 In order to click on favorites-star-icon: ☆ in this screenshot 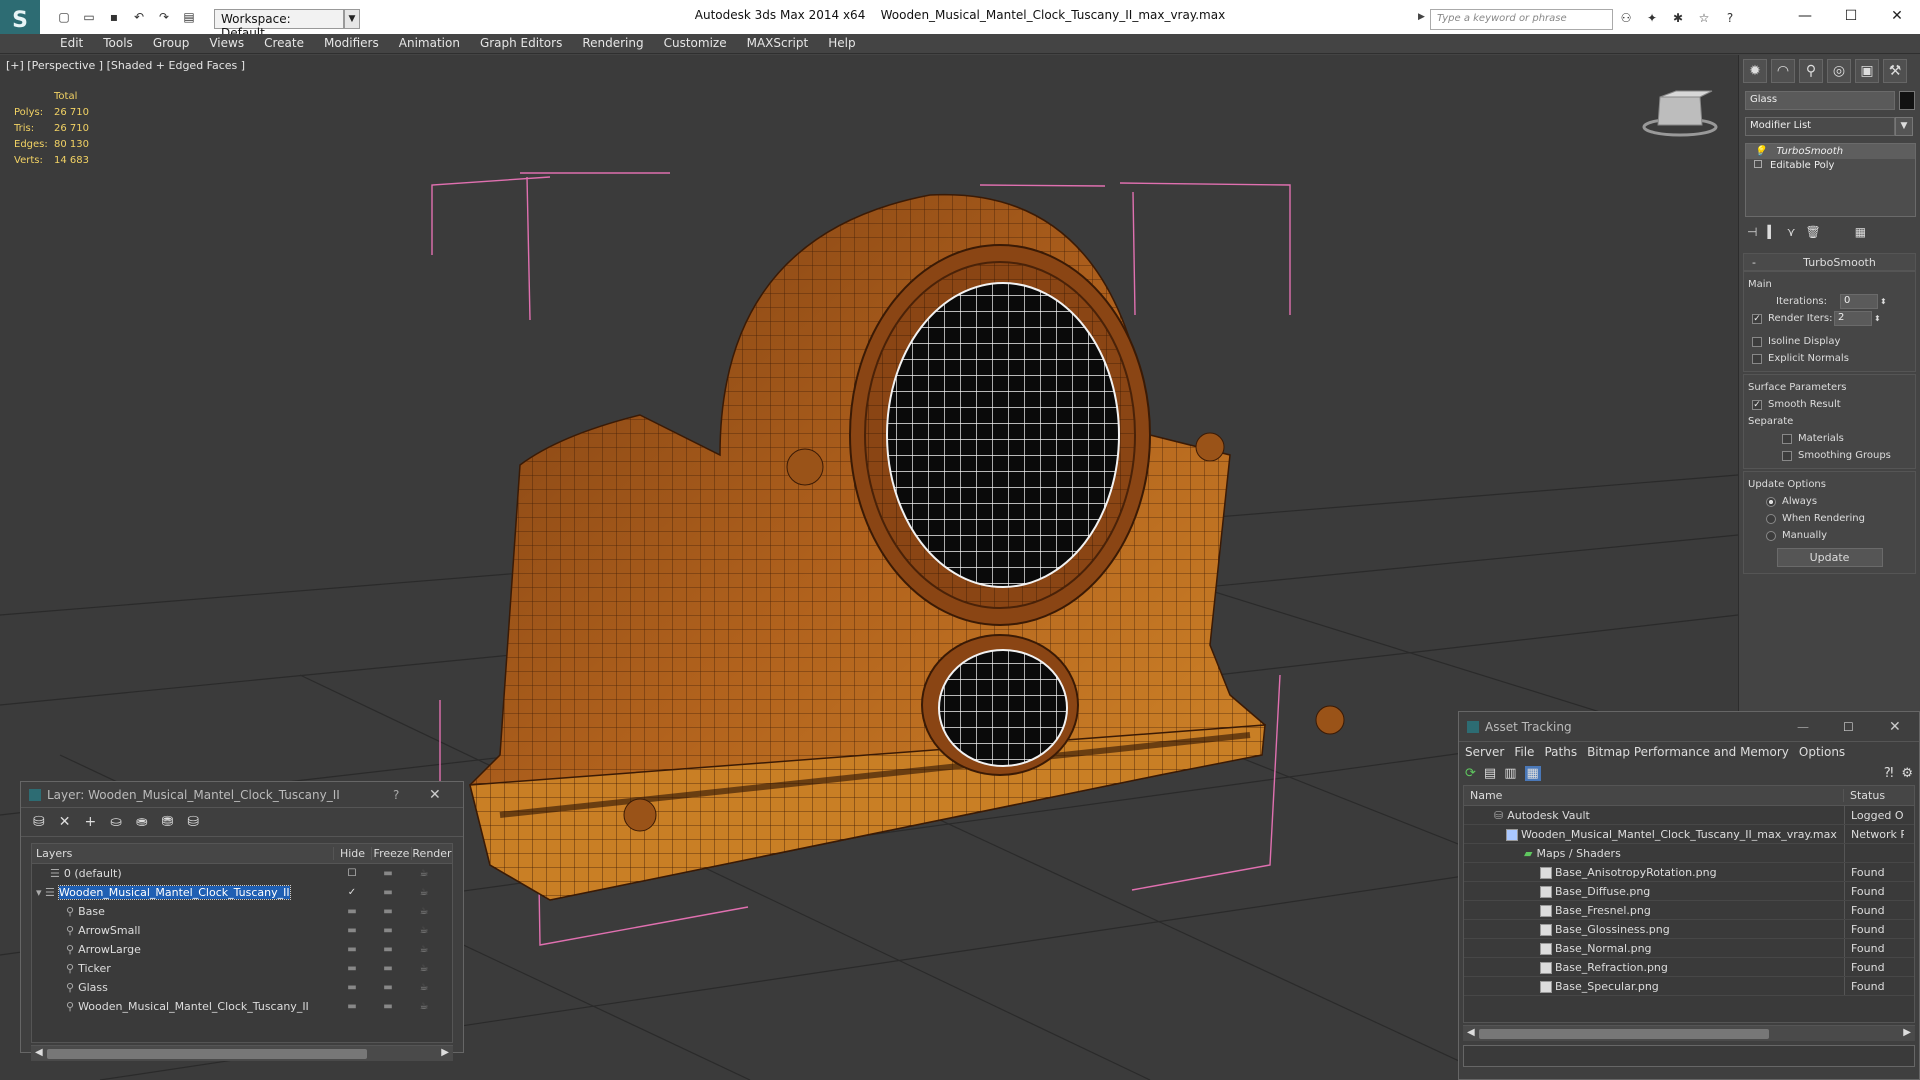, I will do `click(1704, 18)`.